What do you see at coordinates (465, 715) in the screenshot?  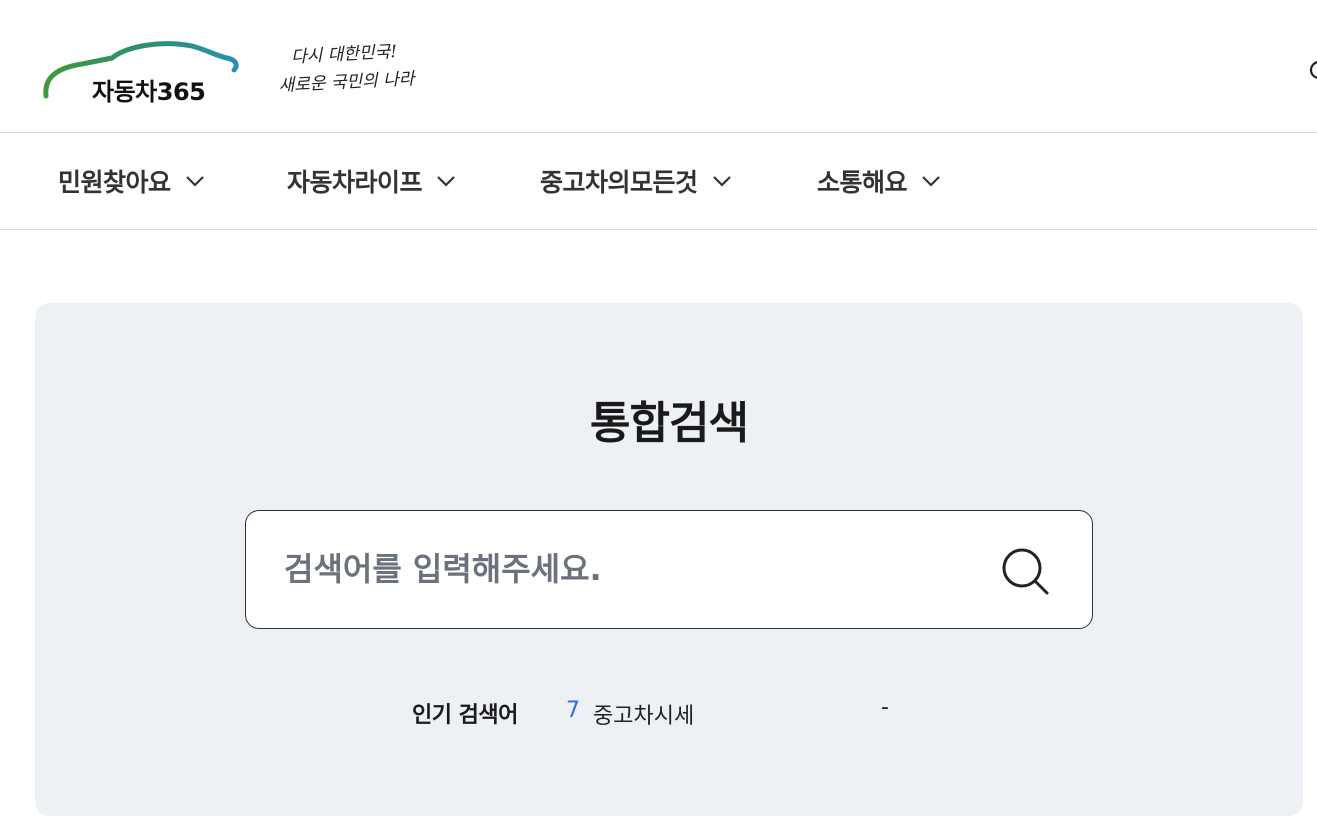 I see `popular-keywords-label: 인기 검색어` at bounding box center [465, 715].